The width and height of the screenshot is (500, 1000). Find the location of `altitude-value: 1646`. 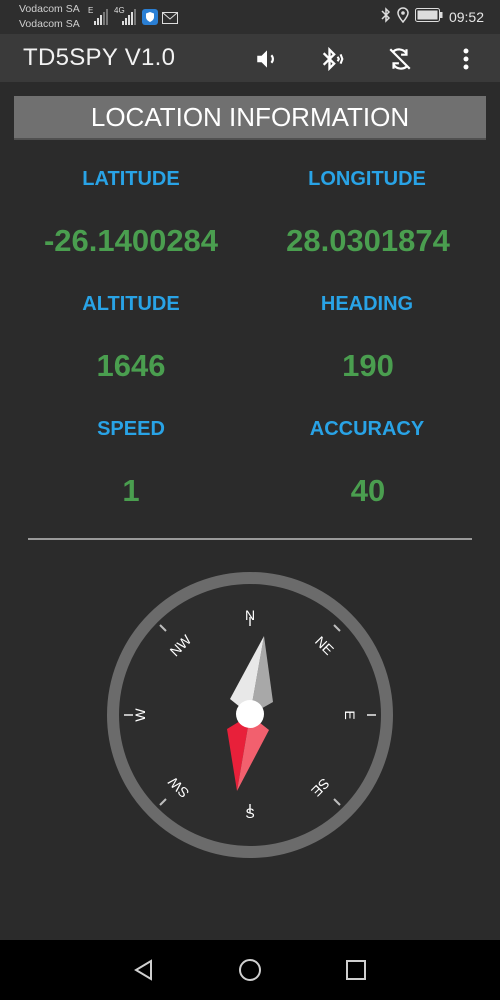

altitude-value: 1646 is located at coordinates (131, 365).